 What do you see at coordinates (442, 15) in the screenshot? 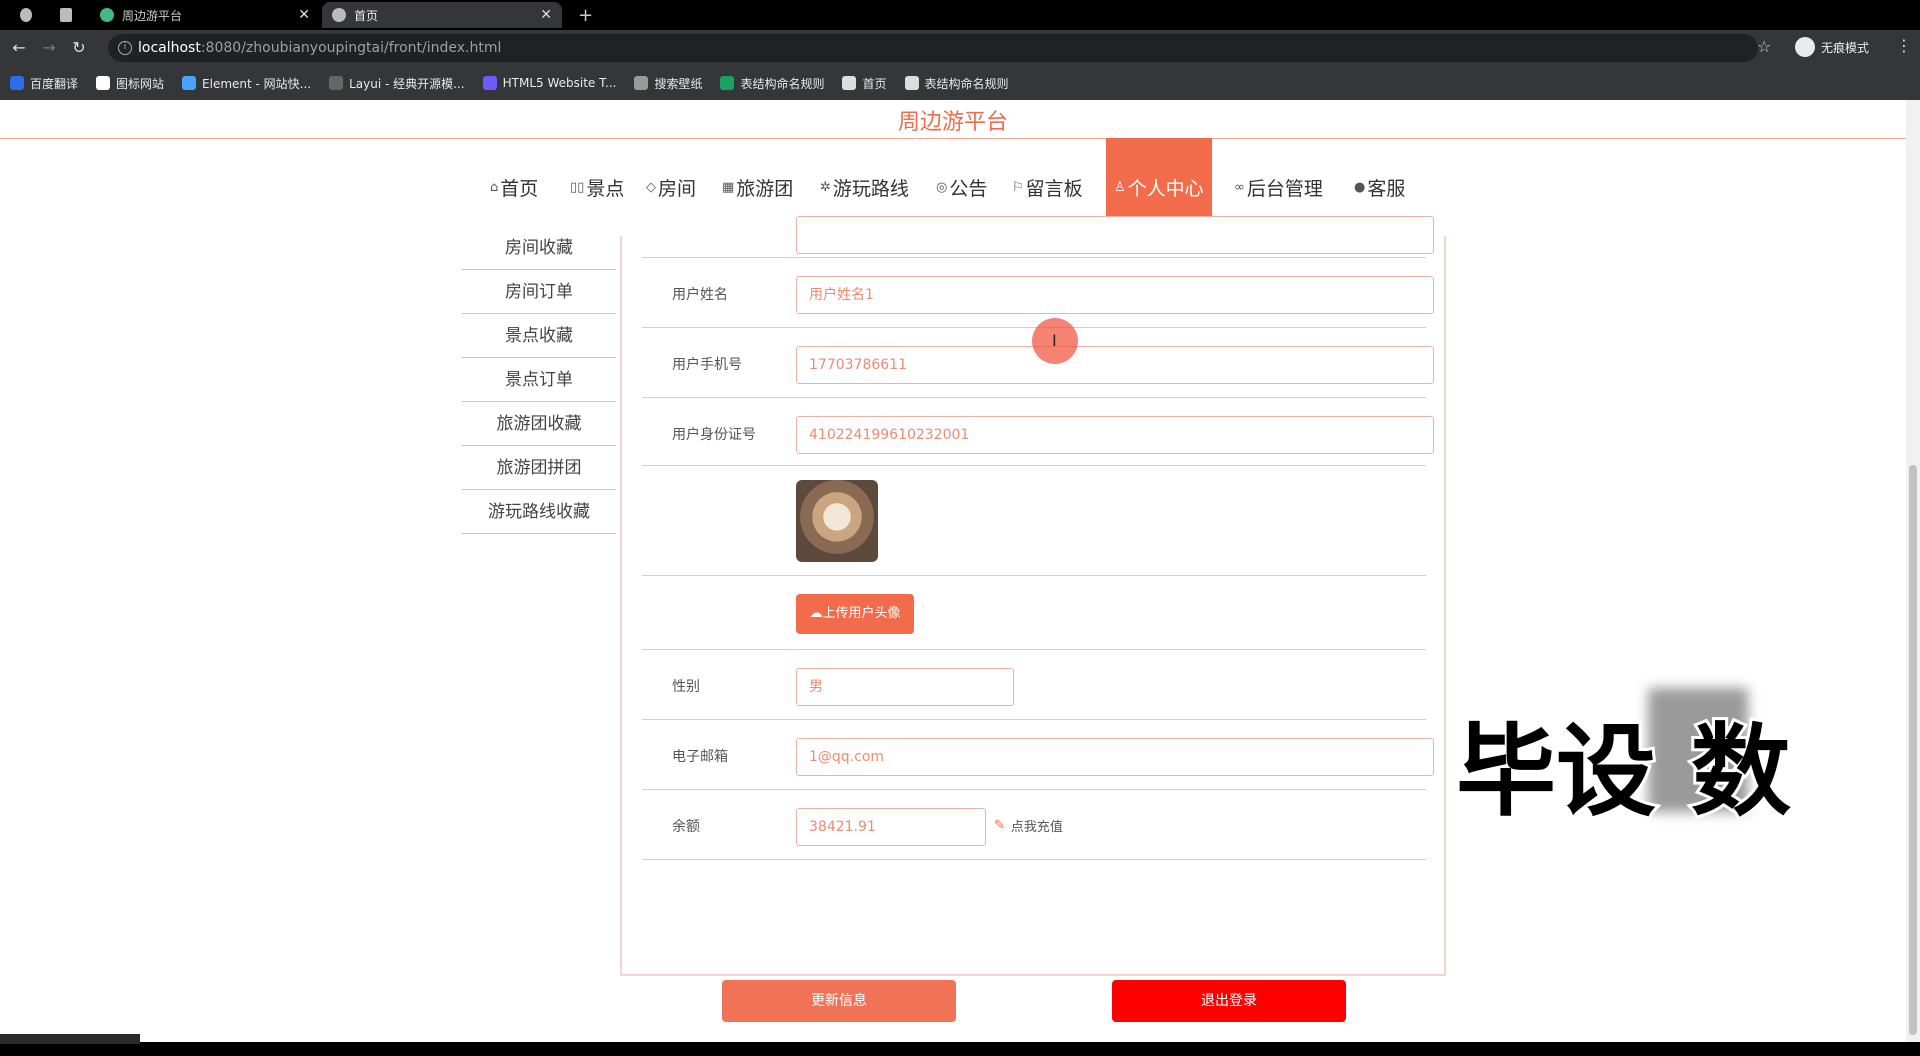
I see `tab-home: 首页 ✕` at bounding box center [442, 15].